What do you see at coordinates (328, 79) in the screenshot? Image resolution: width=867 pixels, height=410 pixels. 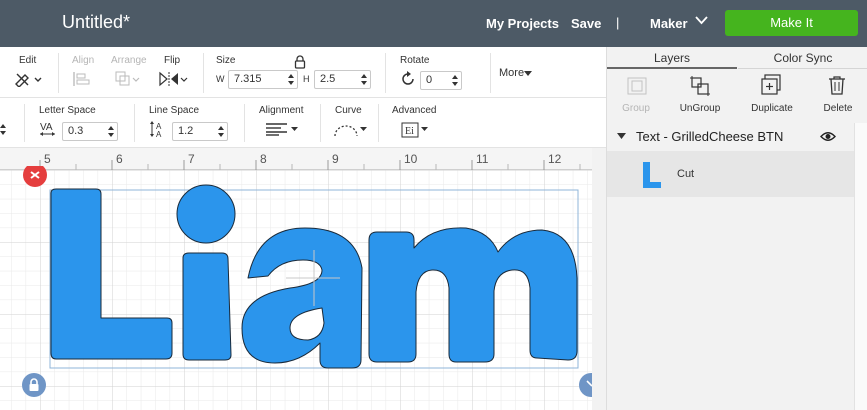 I see `height-value: 2.5` at bounding box center [328, 79].